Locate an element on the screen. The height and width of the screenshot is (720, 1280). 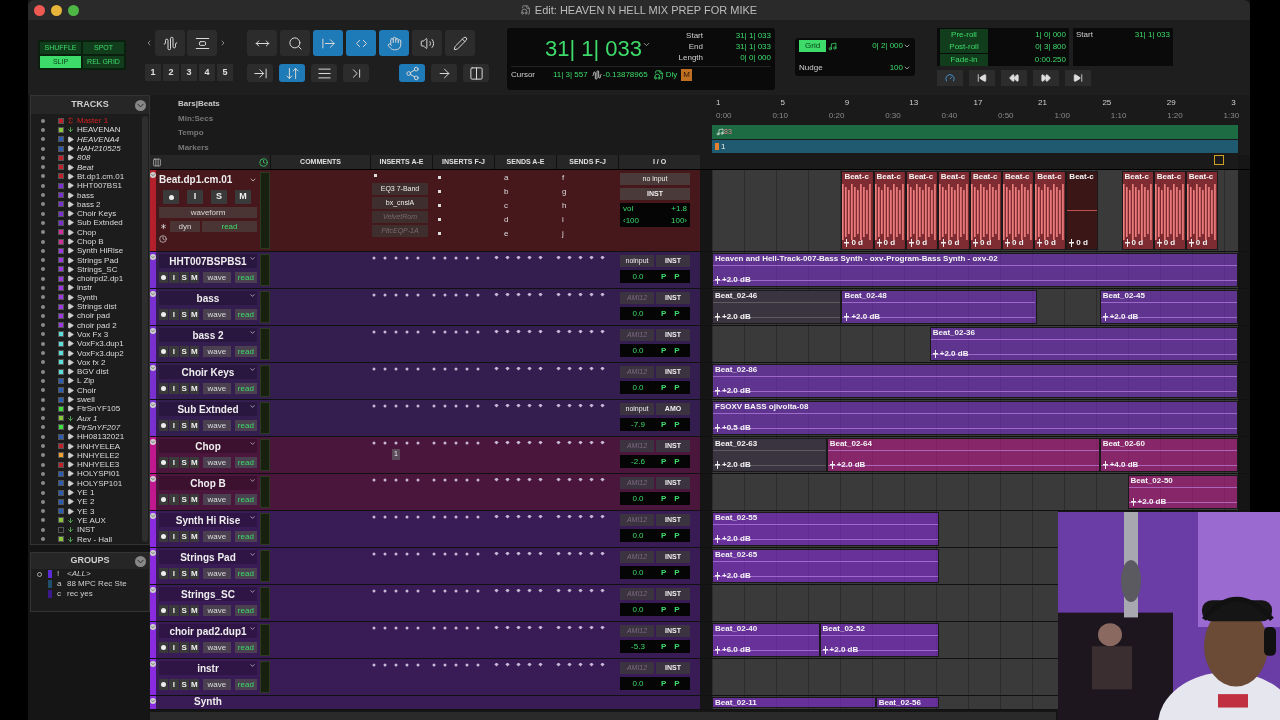
track-list-item: swell is located at coordinates (86, 399).